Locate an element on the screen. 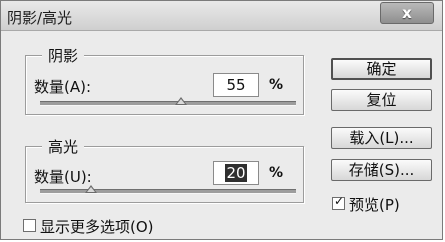  shadows-amount-value: 55 is located at coordinates (236, 85).